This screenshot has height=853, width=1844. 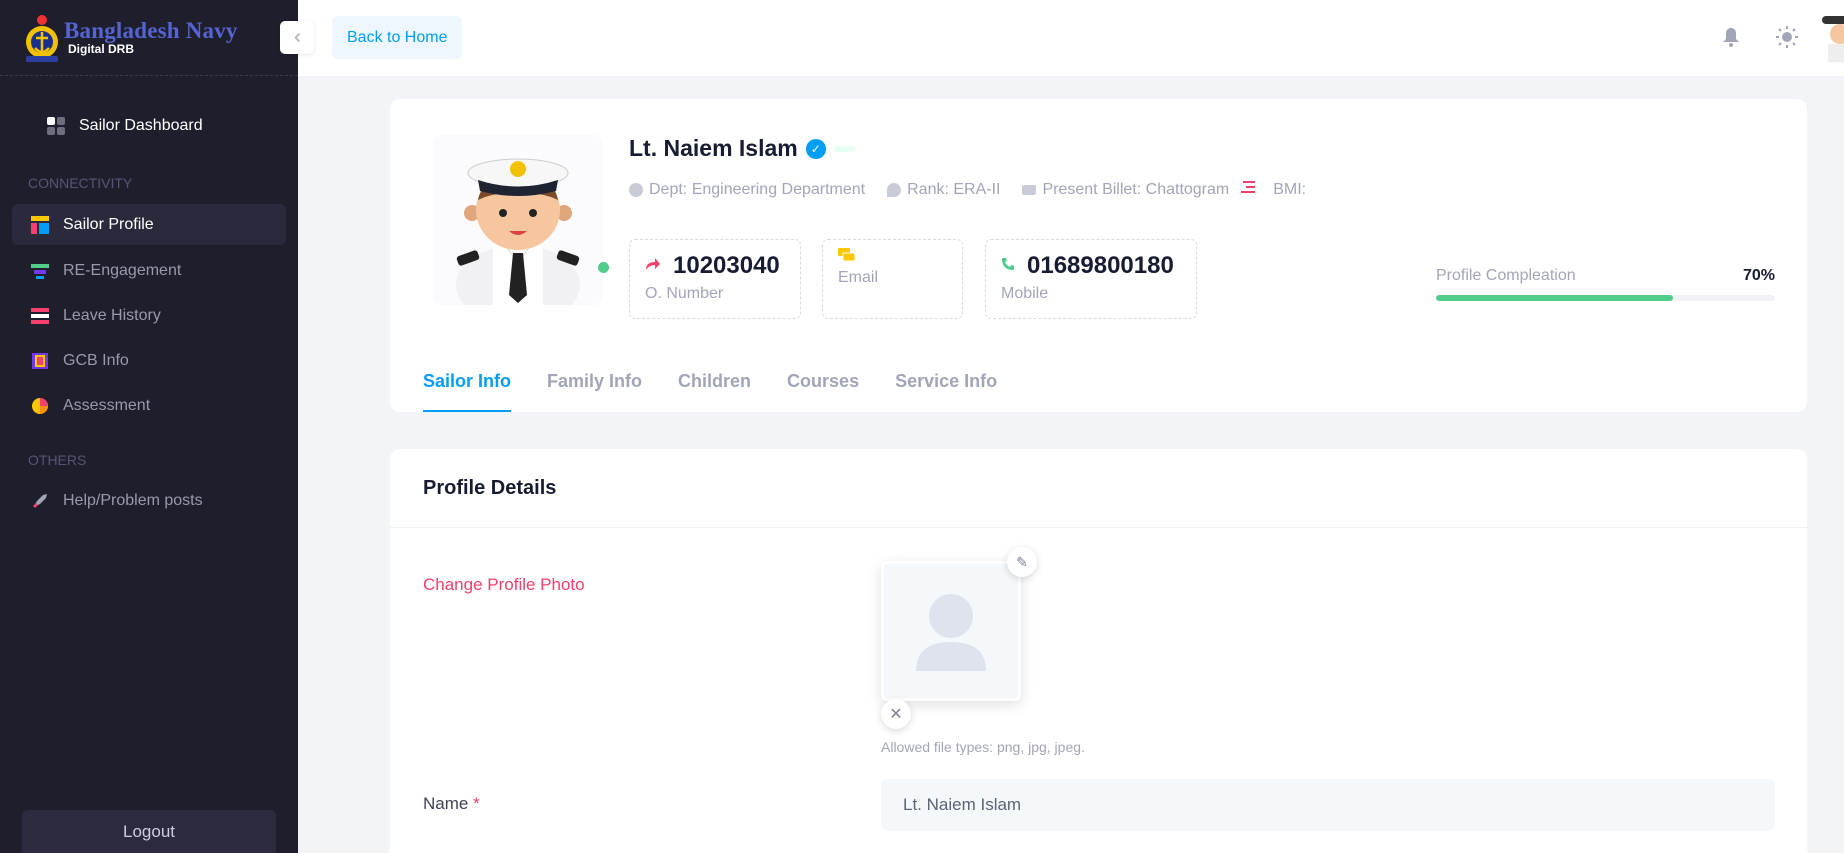 What do you see at coordinates (122, 270) in the screenshot?
I see `sidebar-item-label: RE-Engagement` at bounding box center [122, 270].